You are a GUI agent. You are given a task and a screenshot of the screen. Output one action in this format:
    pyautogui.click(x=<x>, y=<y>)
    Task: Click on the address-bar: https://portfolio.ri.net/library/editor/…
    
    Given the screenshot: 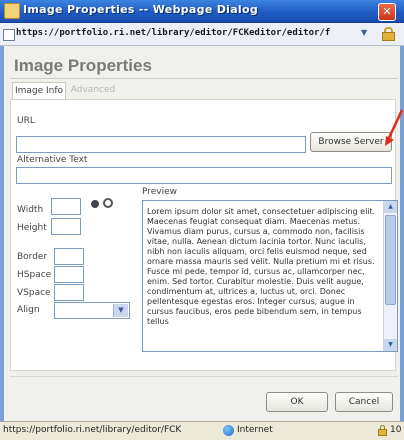 What is the action you would take?
    pyautogui.click(x=202, y=34)
    